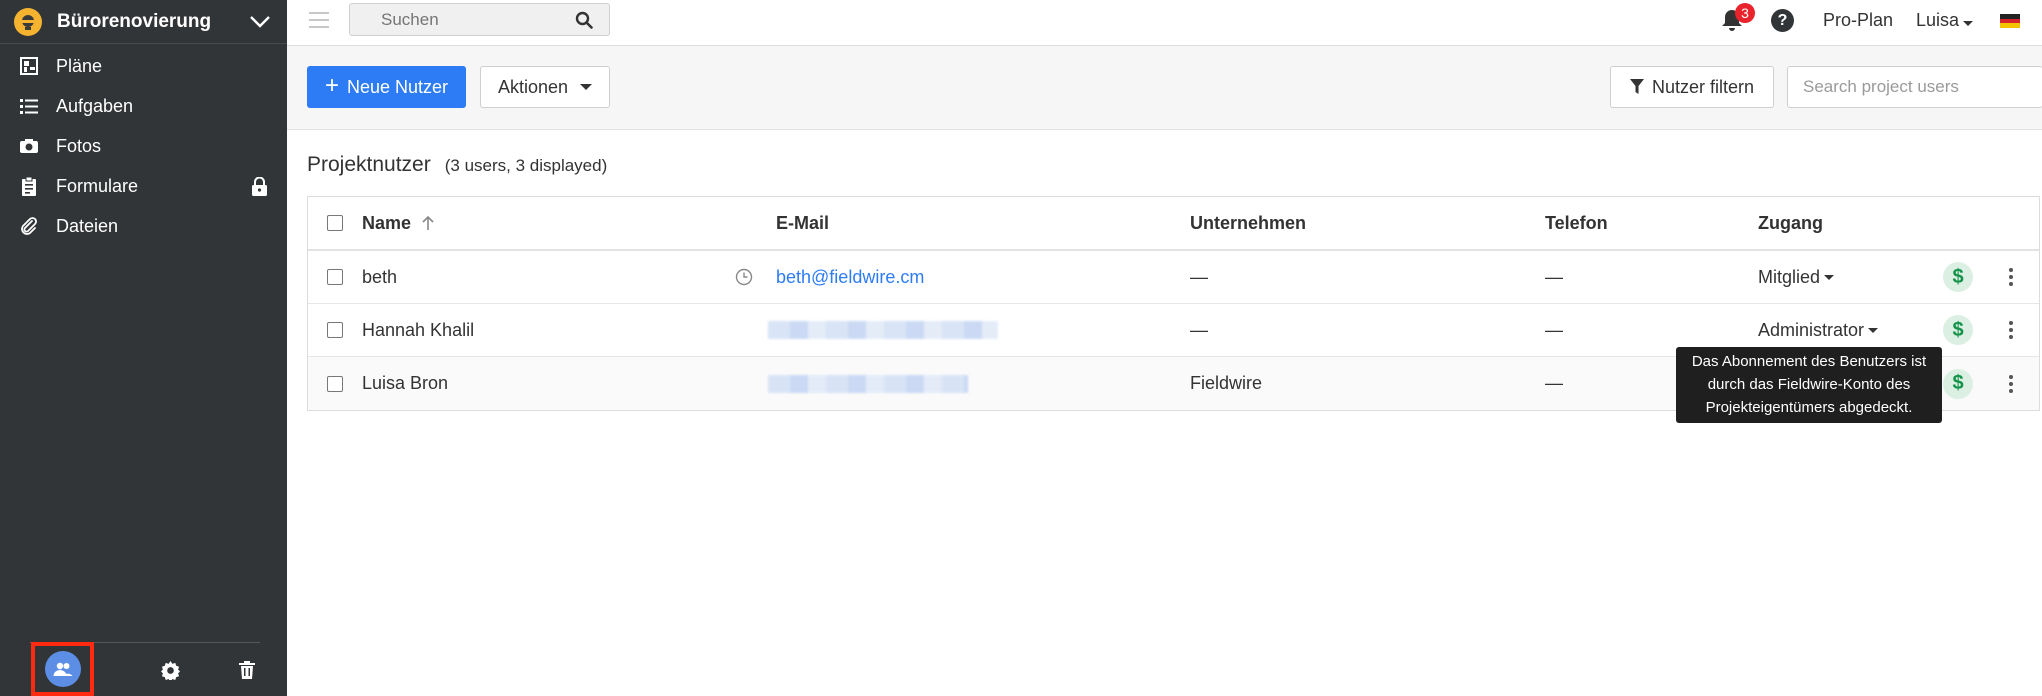  Describe the element at coordinates (398, 223) in the screenshot. I see `column-header-name: Name` at that location.